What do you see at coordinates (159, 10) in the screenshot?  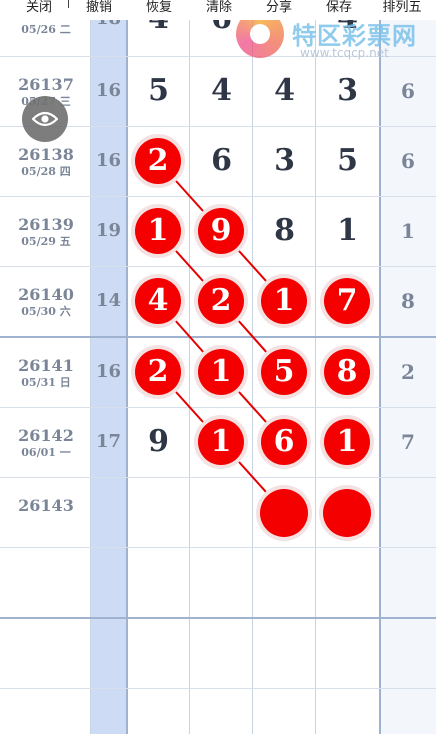 I see `redo-button: 恢复` at bounding box center [159, 10].